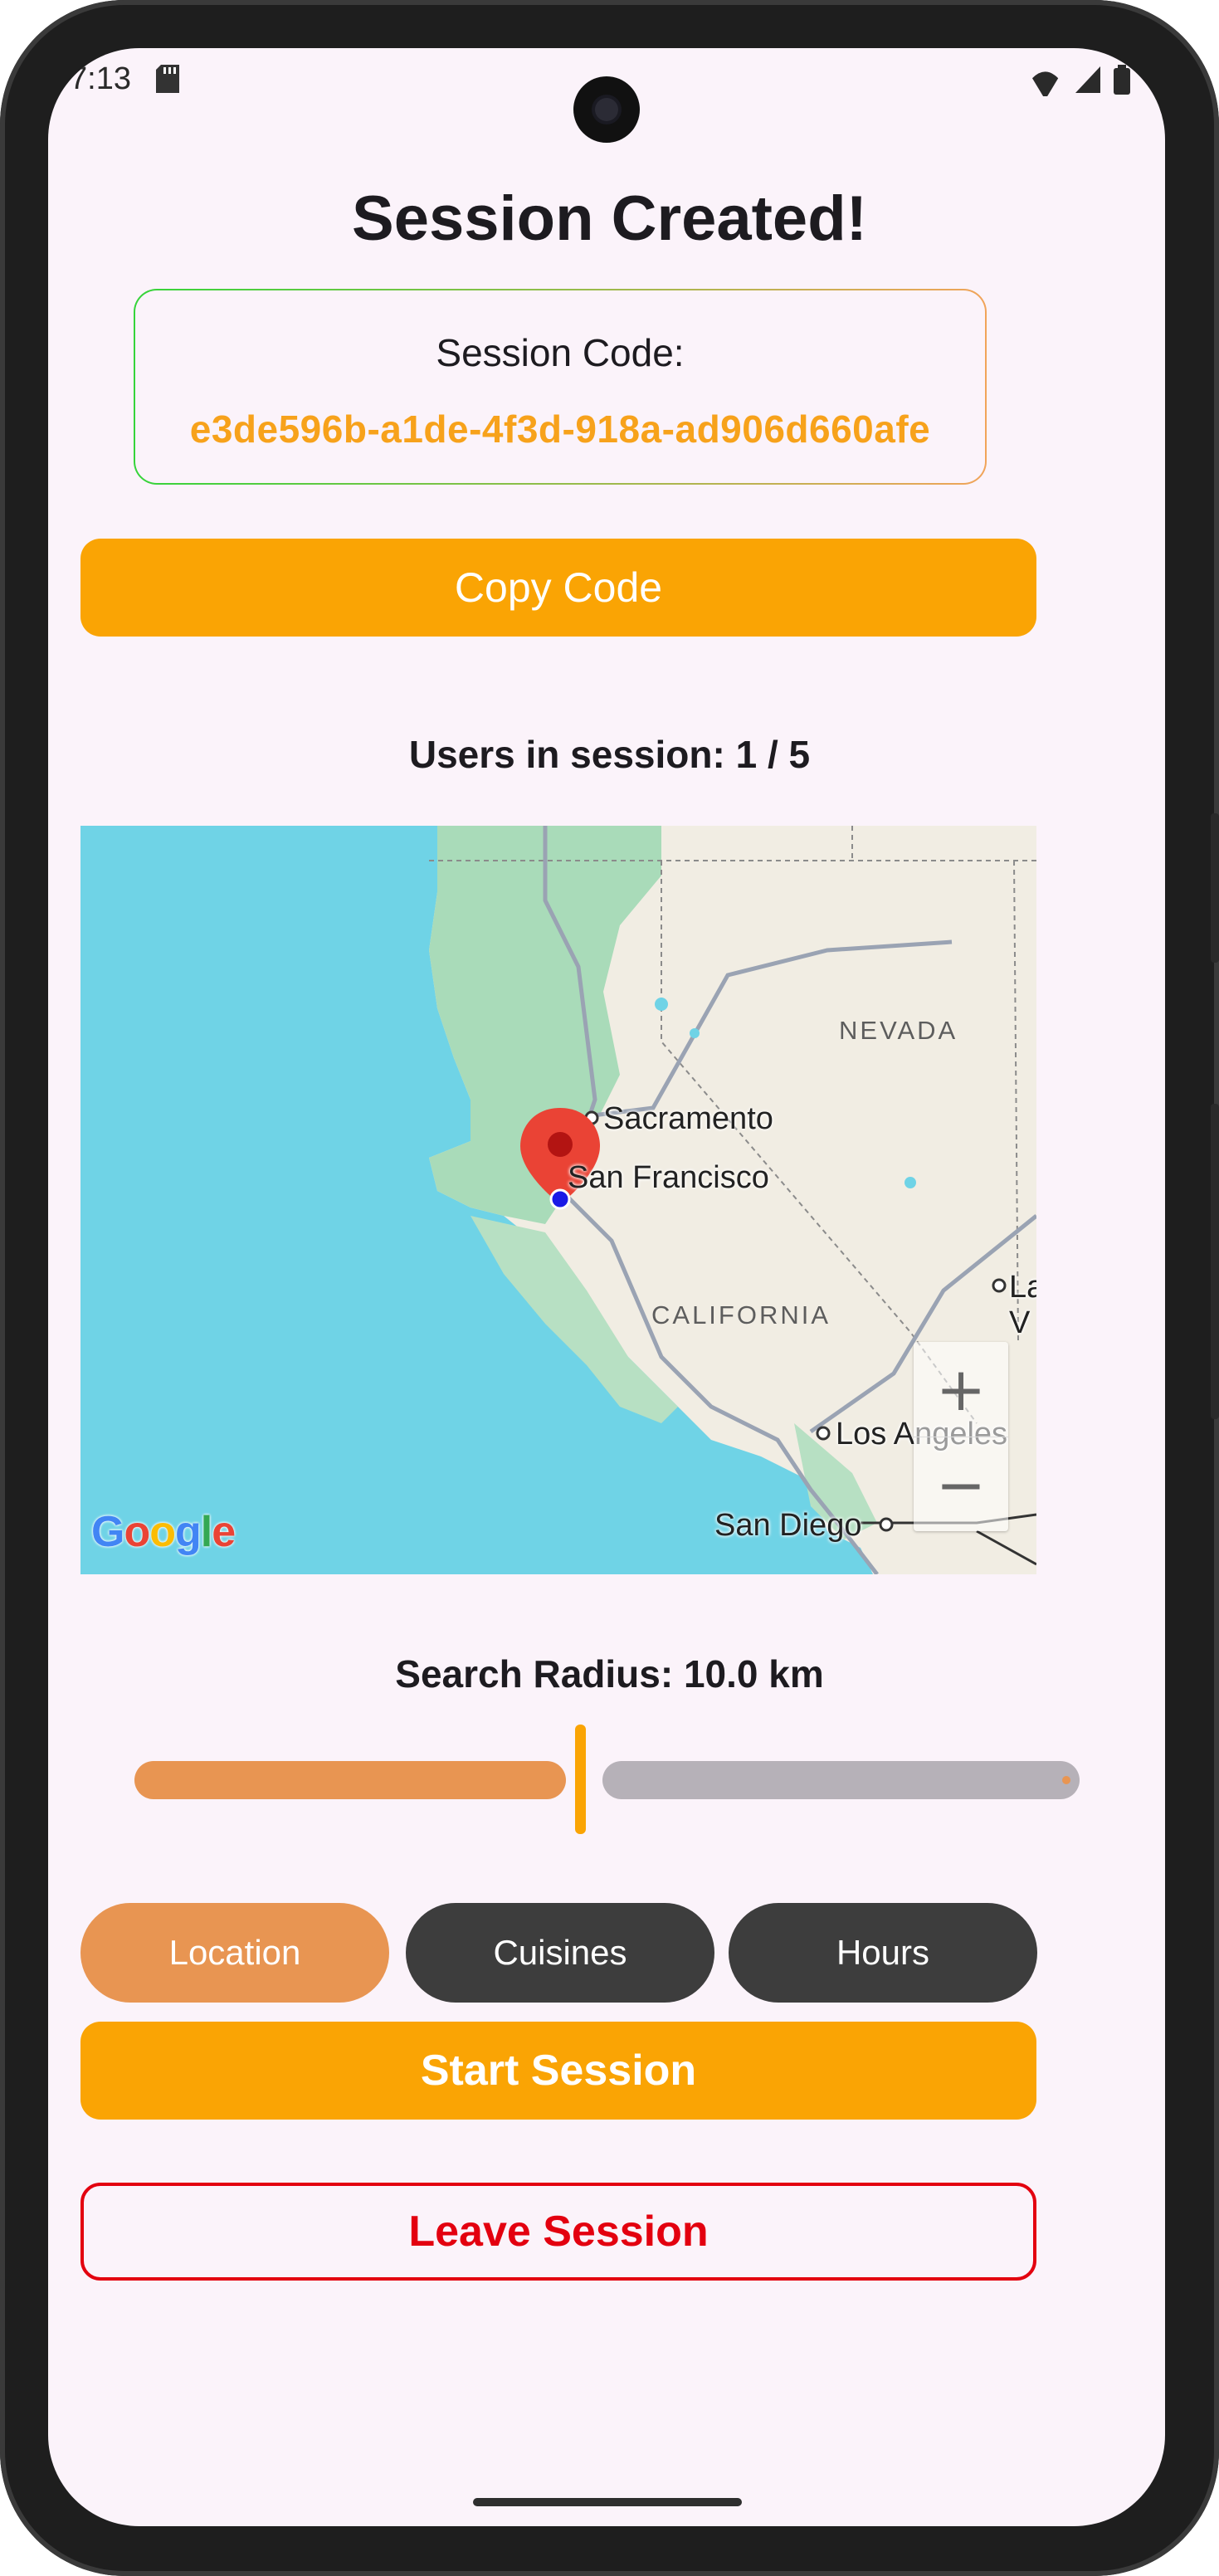 This screenshot has height=2576, width=1219. I want to click on slider-inactive-track, so click(841, 1780).